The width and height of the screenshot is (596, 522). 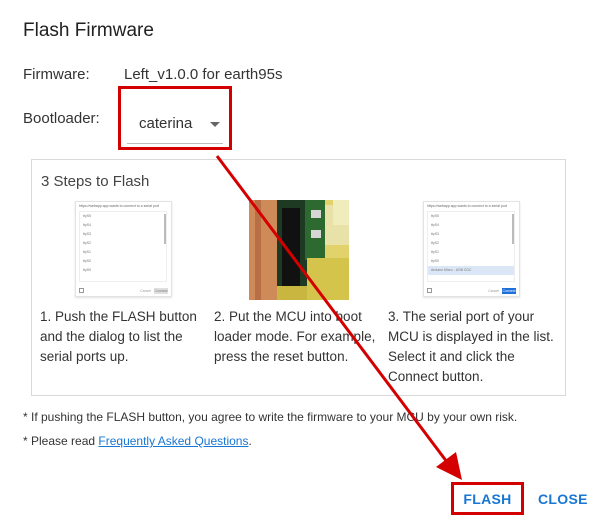 What do you see at coordinates (449, 466) in the screenshot?
I see `arrow-head` at bounding box center [449, 466].